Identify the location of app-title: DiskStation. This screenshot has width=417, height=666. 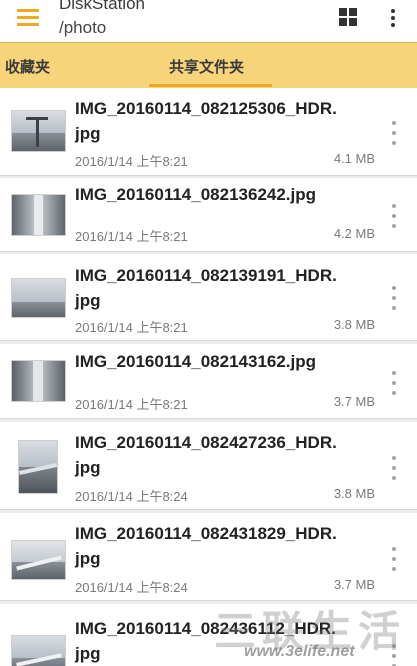
(102, 6).